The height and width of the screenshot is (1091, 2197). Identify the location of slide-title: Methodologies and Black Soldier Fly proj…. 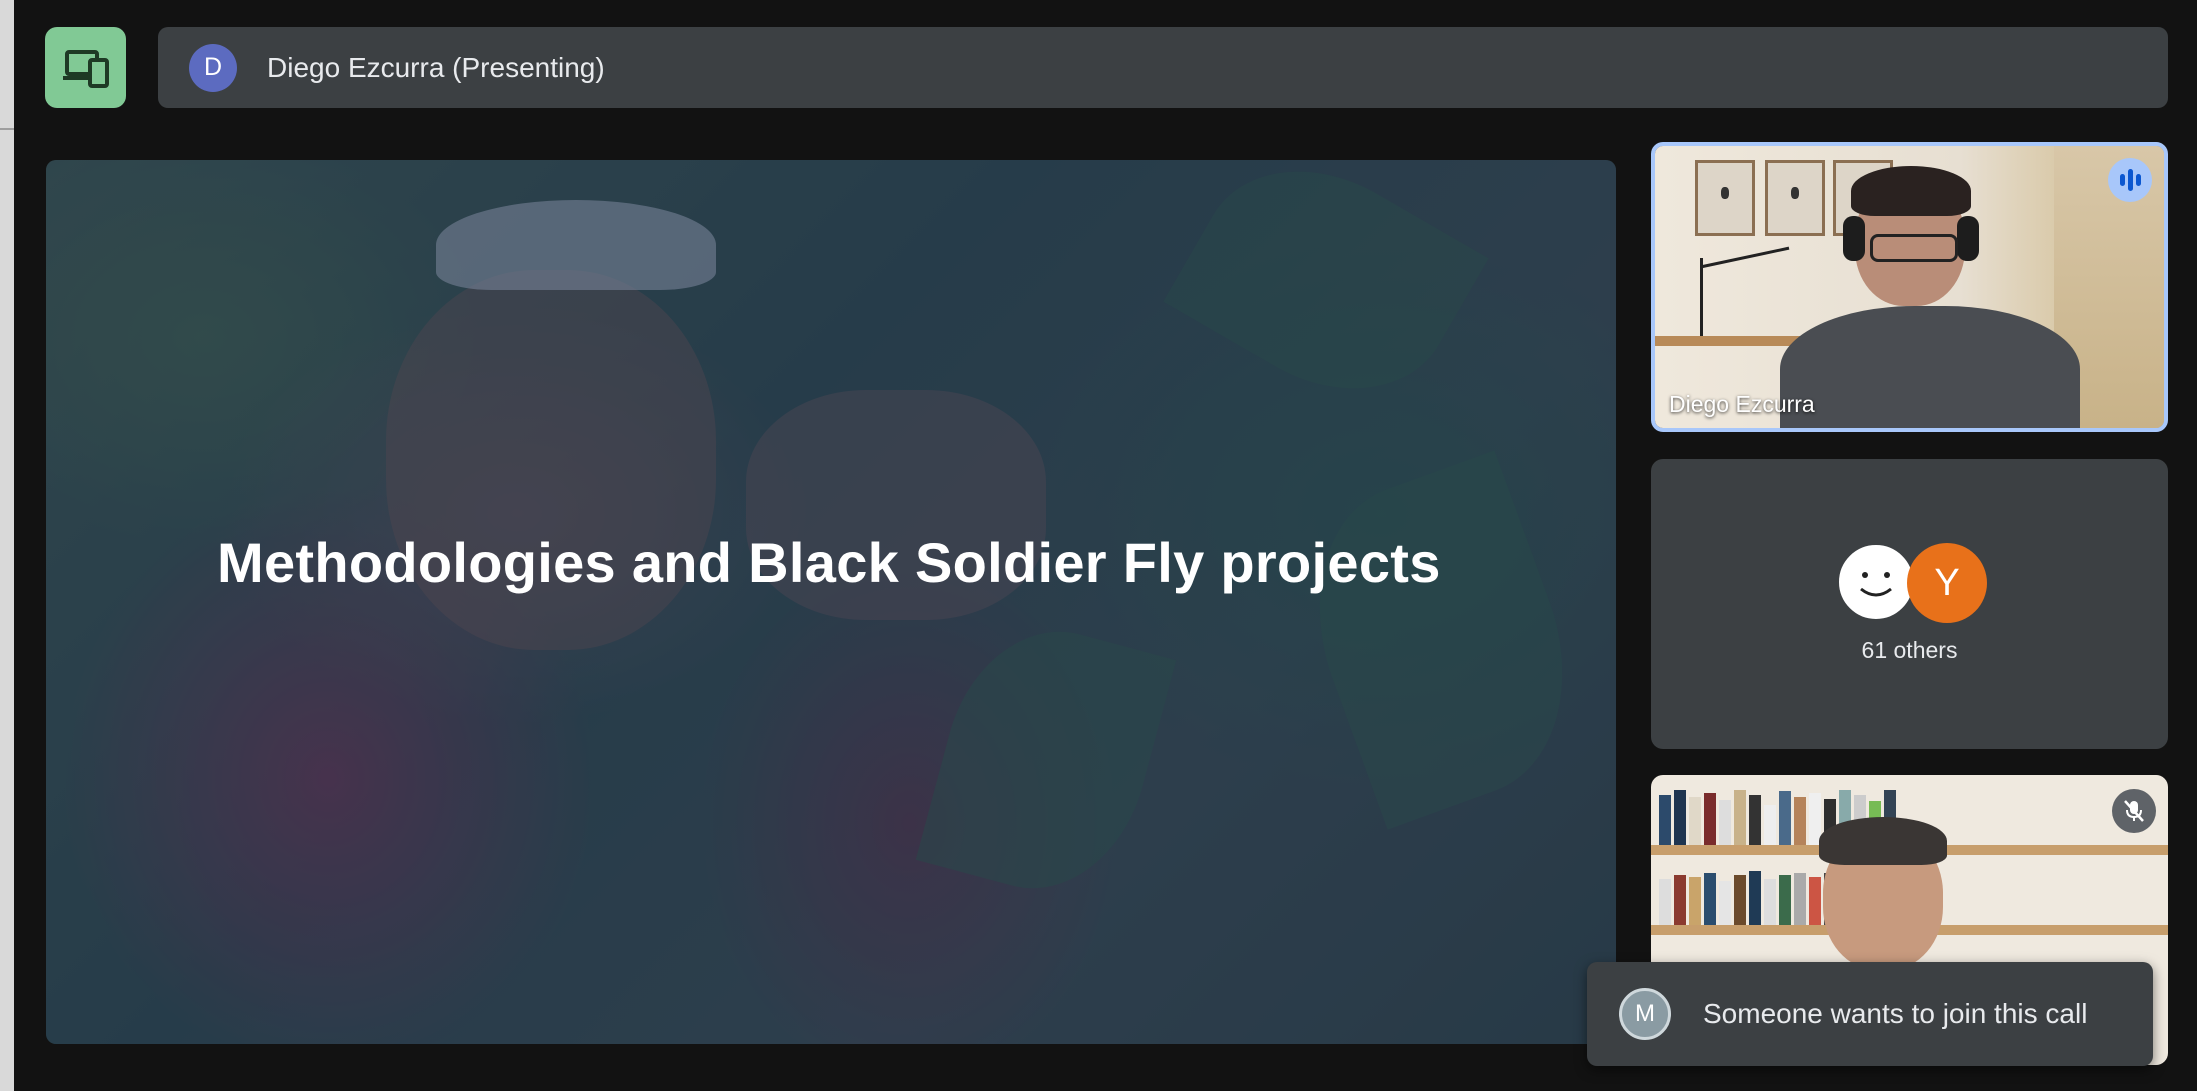
(829, 562).